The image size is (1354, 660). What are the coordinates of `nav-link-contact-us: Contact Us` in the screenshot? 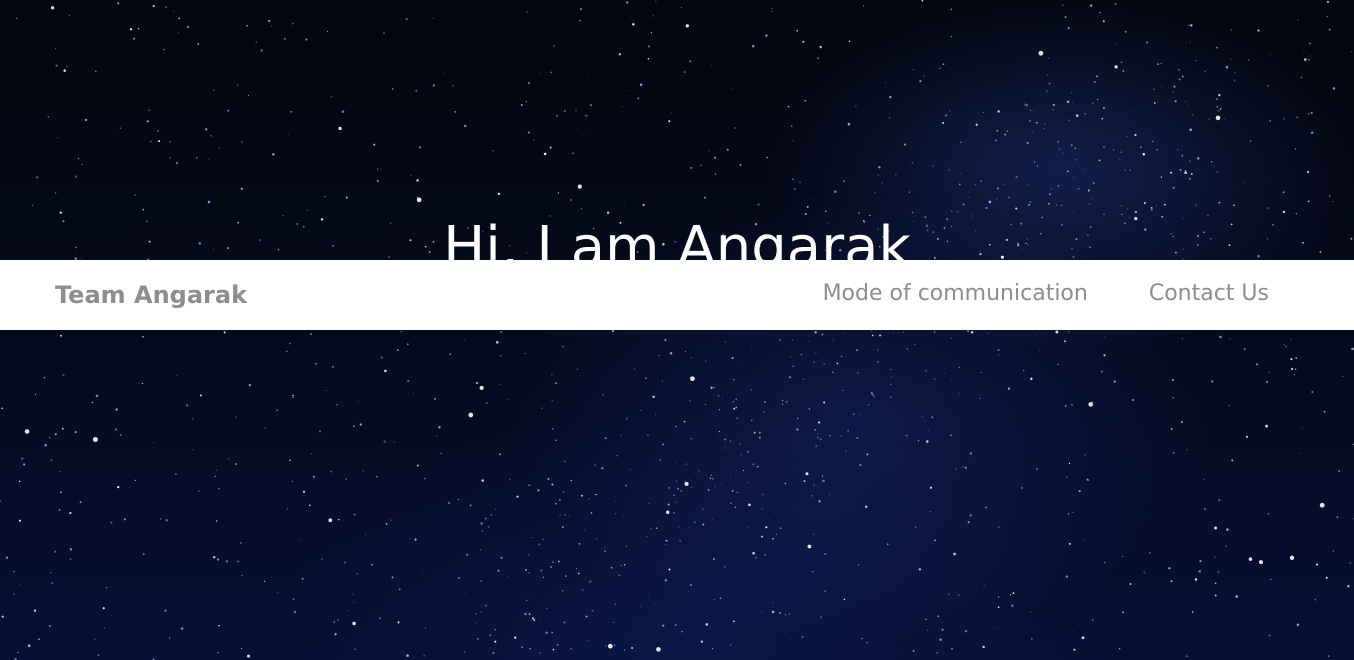 It's located at (1209, 294).